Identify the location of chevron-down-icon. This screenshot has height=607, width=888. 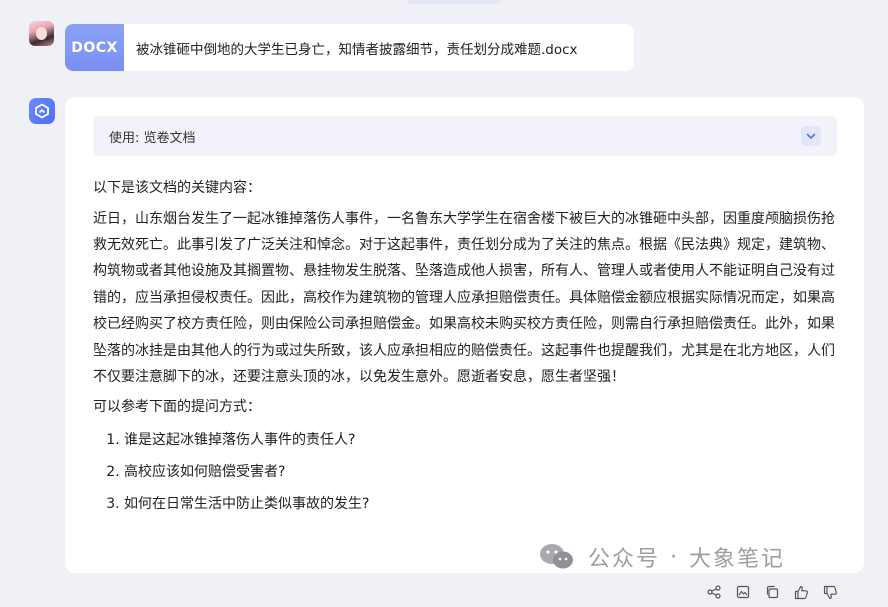
(811, 136).